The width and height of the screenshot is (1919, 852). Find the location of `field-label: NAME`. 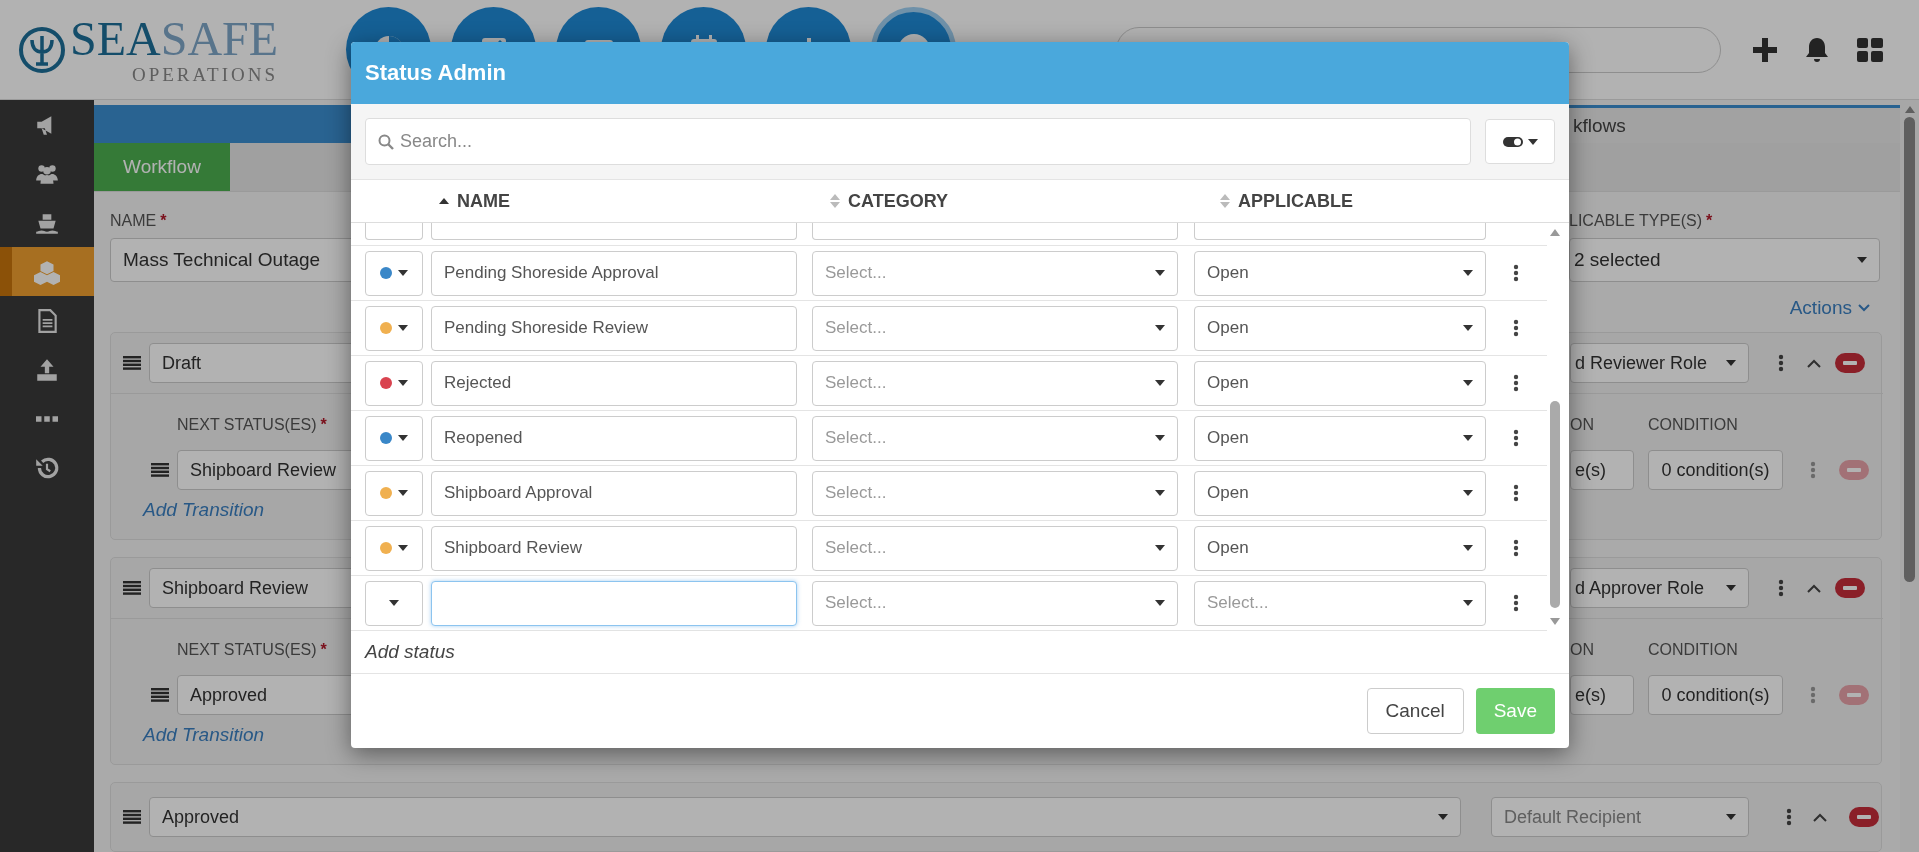

field-label: NAME is located at coordinates (133, 221).